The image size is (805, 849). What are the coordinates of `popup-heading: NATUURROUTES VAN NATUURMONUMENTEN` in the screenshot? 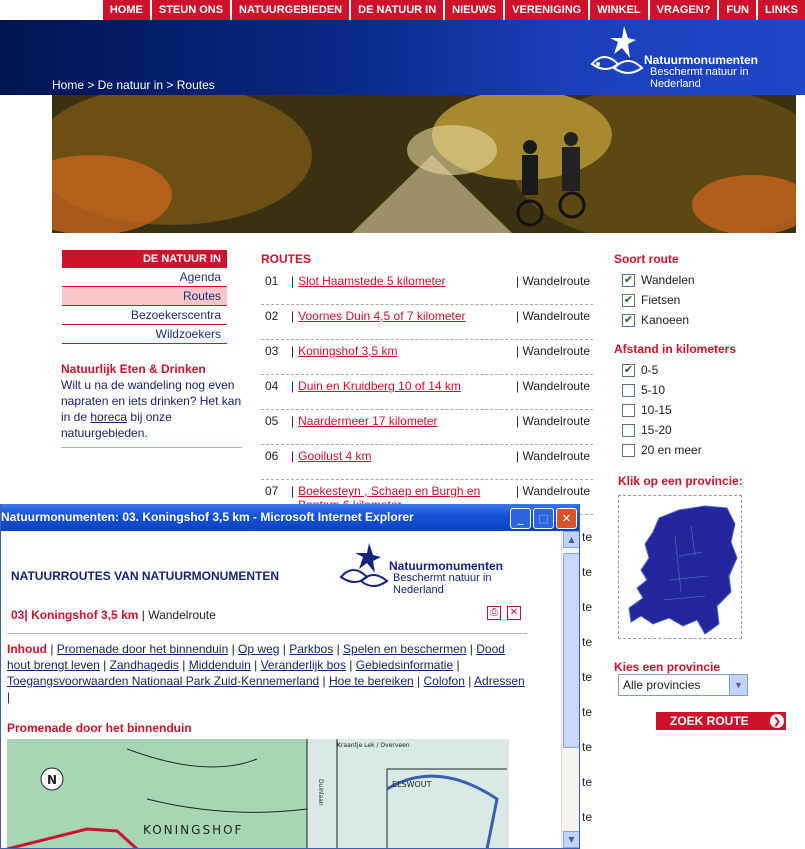 It's located at (145, 576).